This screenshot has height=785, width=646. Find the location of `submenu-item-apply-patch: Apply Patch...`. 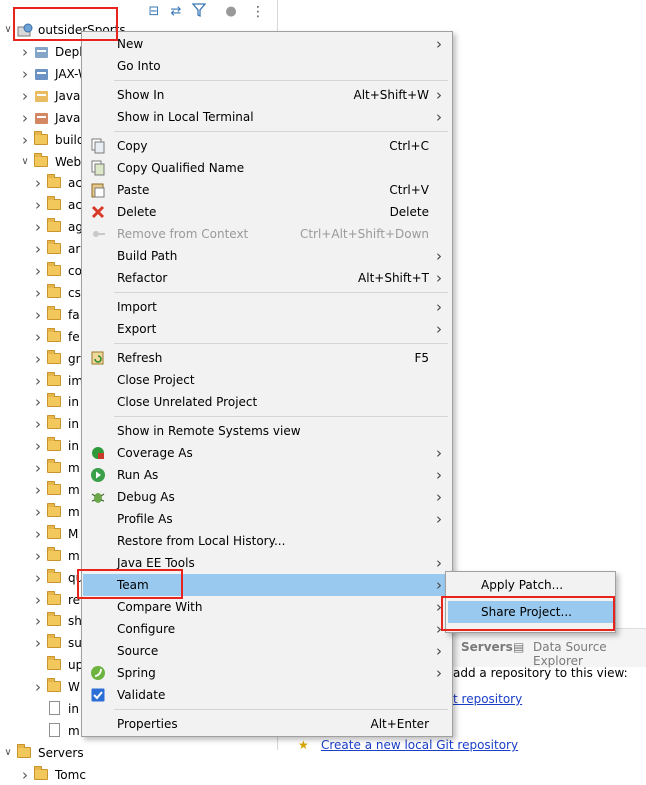

submenu-item-apply-patch: Apply Patch... is located at coordinates (530, 585).